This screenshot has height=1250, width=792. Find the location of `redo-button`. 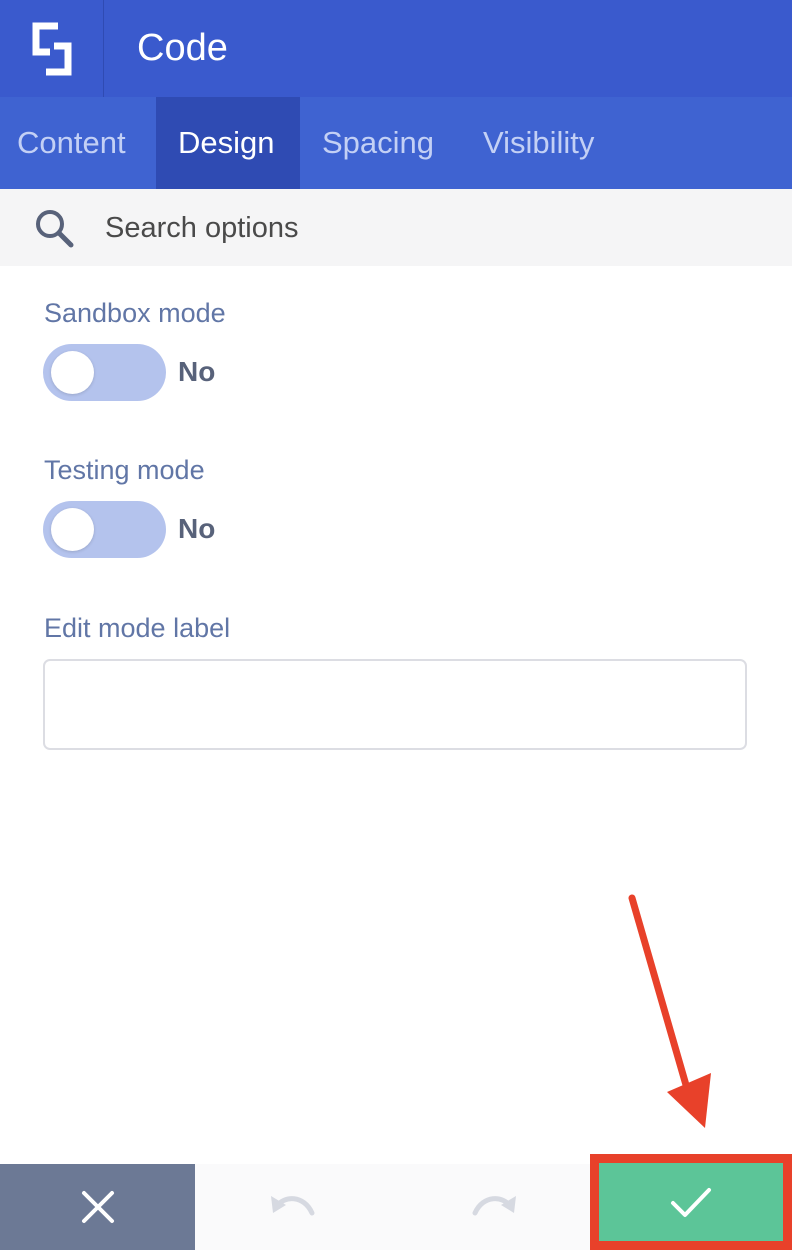

redo-button is located at coordinates (493, 1207).